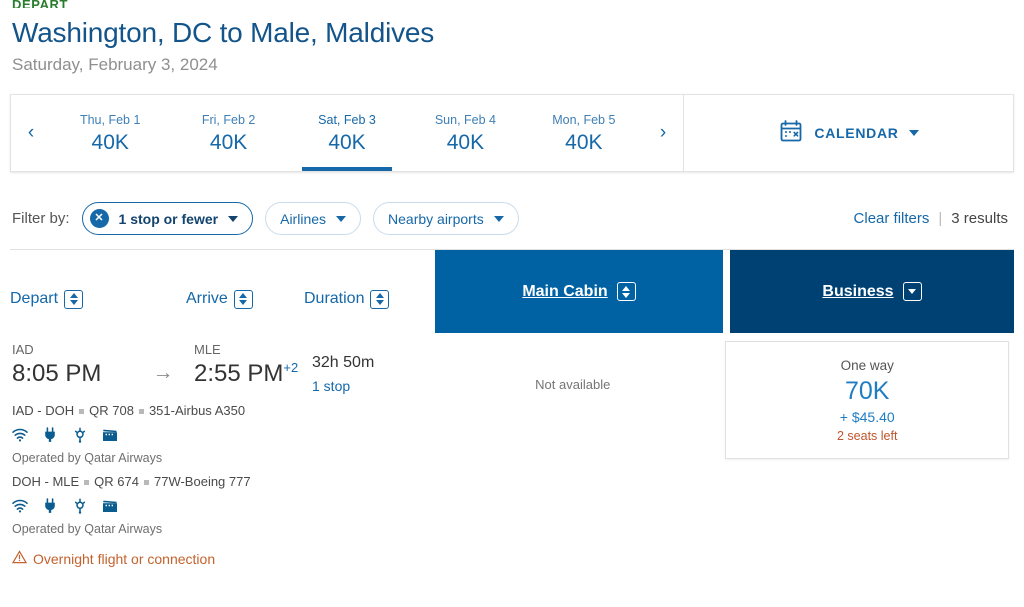 Image resolution: width=1024 pixels, height=607 pixels. I want to click on segment-route: DOH - MLE, so click(46, 481).